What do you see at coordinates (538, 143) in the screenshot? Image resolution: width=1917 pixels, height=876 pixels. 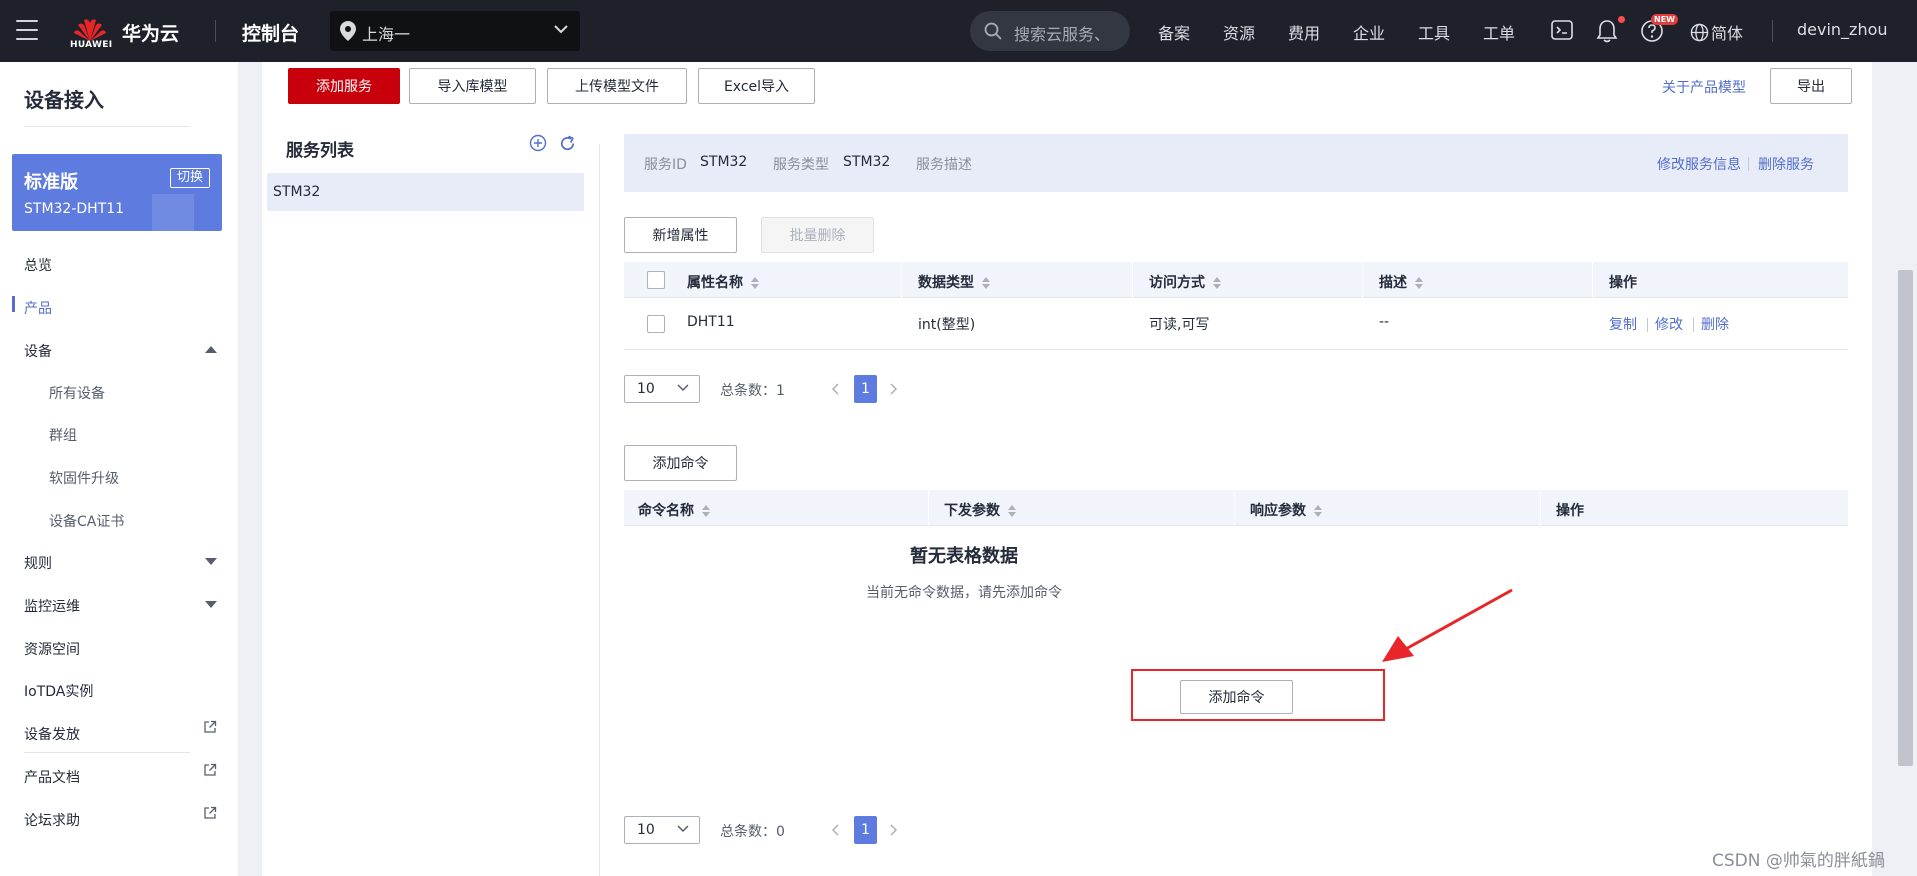 I see `add-circle-icon` at bounding box center [538, 143].